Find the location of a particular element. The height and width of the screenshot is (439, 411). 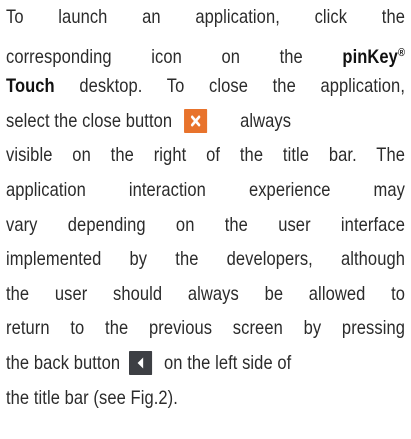

text-span: implemented by the developers, although is located at coordinates (205, 260).